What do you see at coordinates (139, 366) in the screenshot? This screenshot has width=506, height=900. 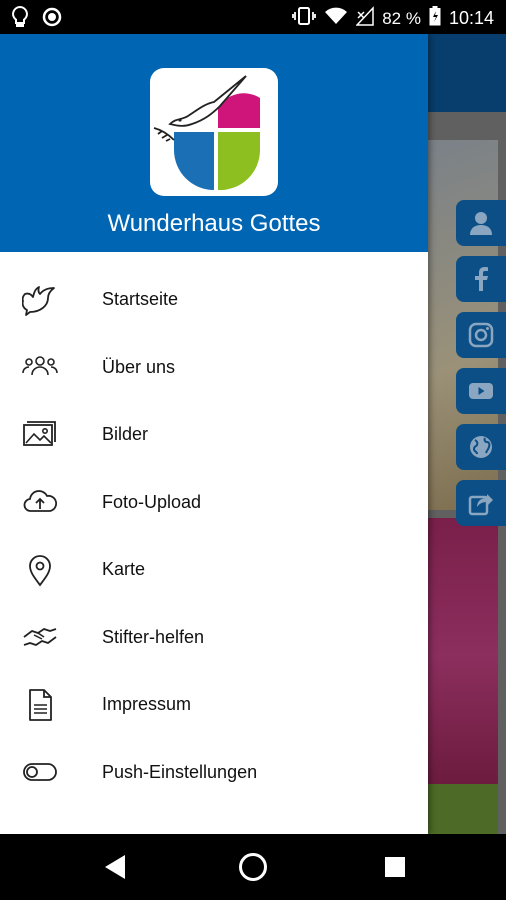 I see `menu-item-label: Über uns` at bounding box center [139, 366].